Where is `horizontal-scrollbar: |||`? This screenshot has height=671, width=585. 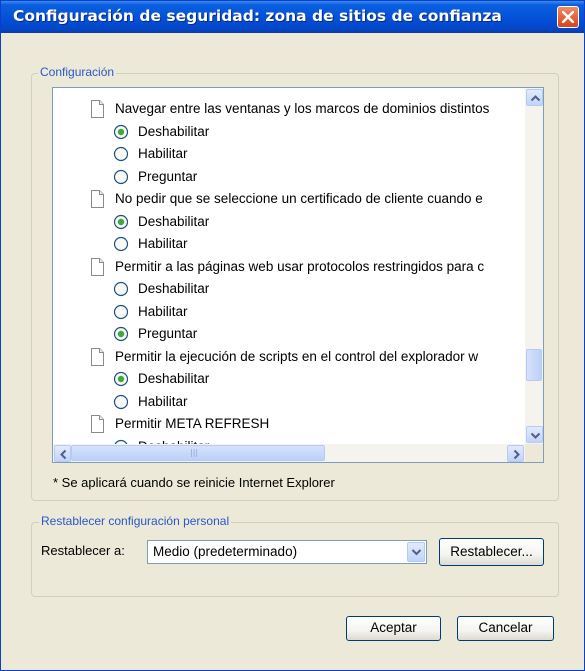 horizontal-scrollbar: ||| is located at coordinates (289, 453).